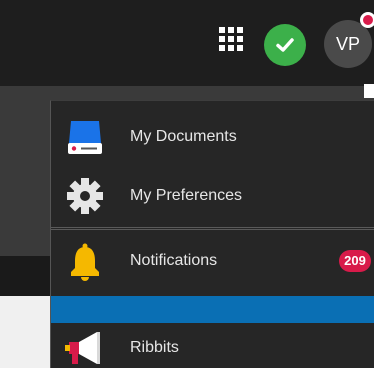 This screenshot has height=368, width=374. What do you see at coordinates (212, 309) in the screenshot?
I see `menu-item-highlighted` at bounding box center [212, 309].